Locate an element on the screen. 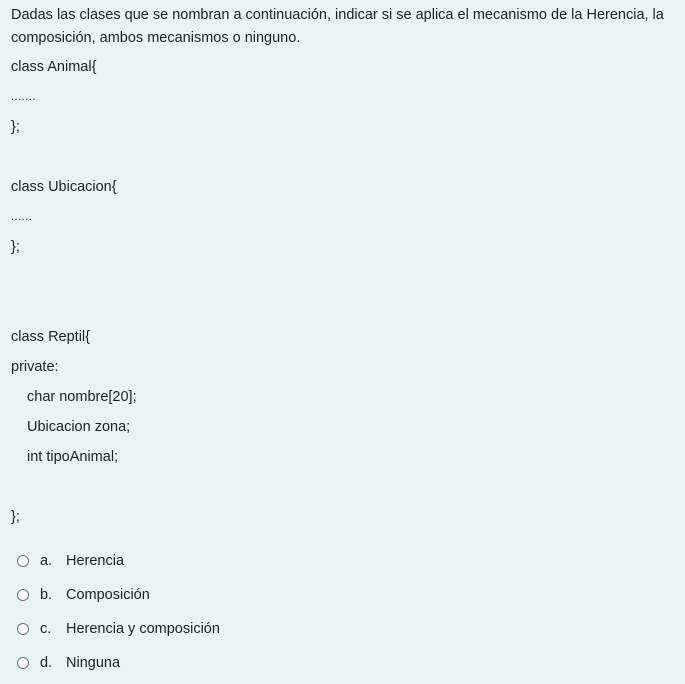 The width and height of the screenshot is (685, 684). option-label: Herencia is located at coordinates (95, 561).